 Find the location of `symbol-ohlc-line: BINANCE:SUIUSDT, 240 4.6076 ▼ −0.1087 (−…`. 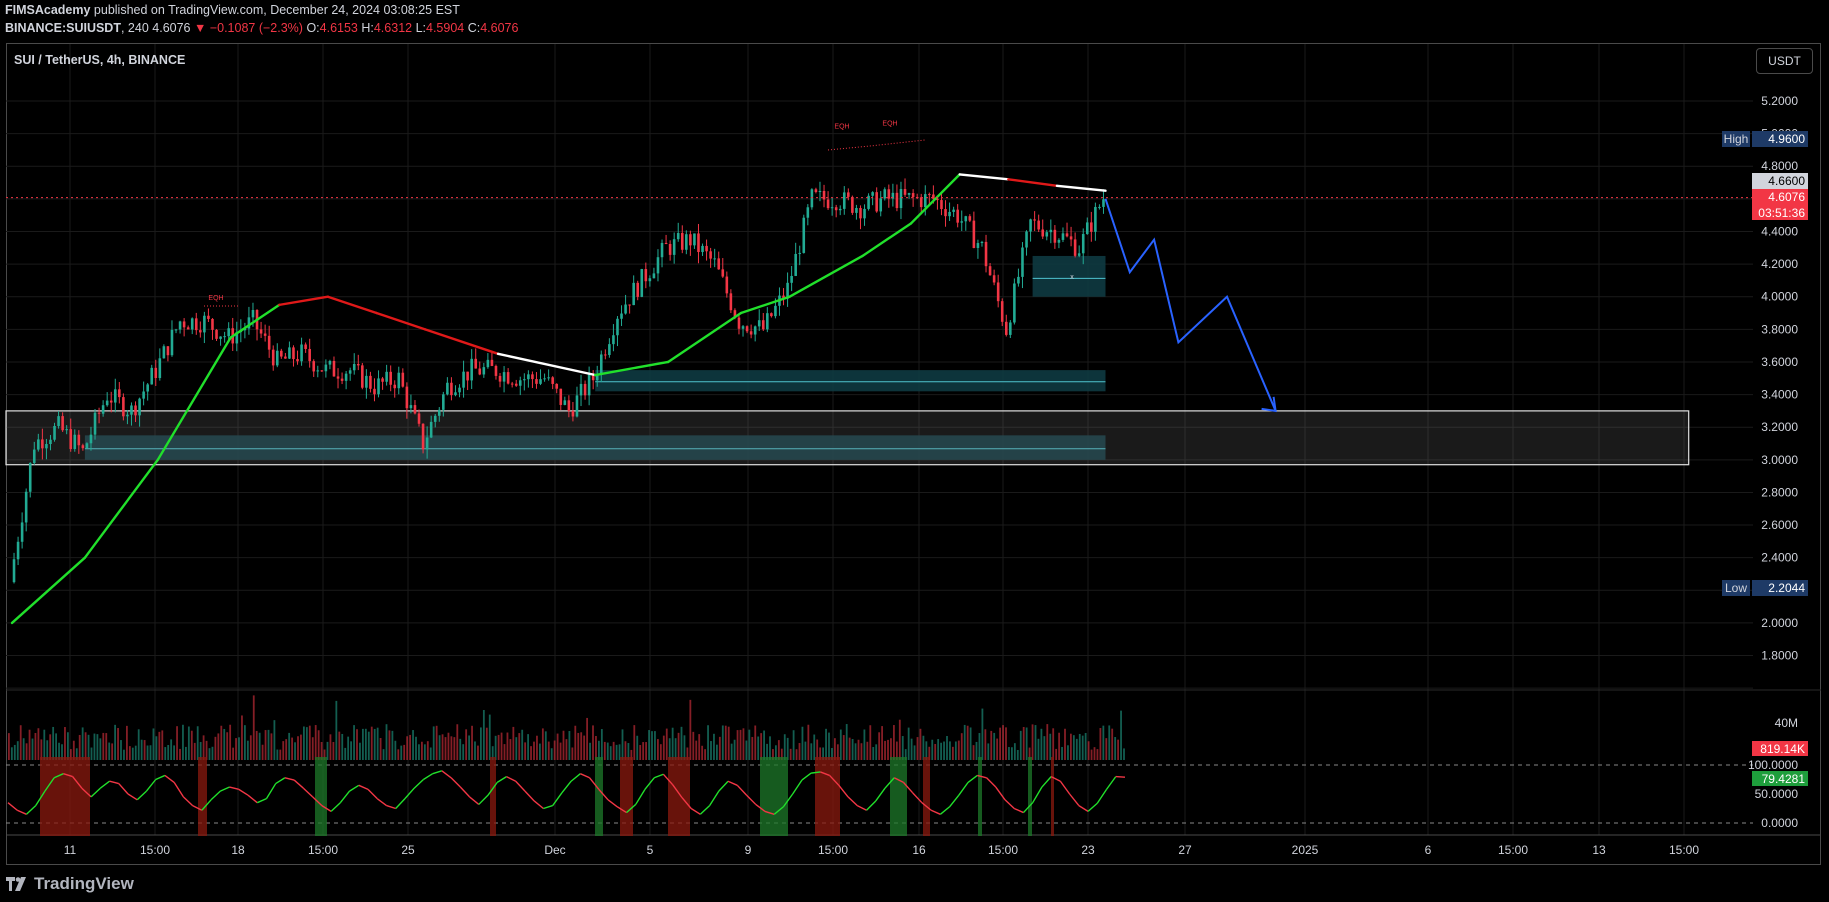

symbol-ohlc-line: BINANCE:SUIUSDT, 240 4.6076 ▼ −0.1087 (−… is located at coordinates (261, 28).